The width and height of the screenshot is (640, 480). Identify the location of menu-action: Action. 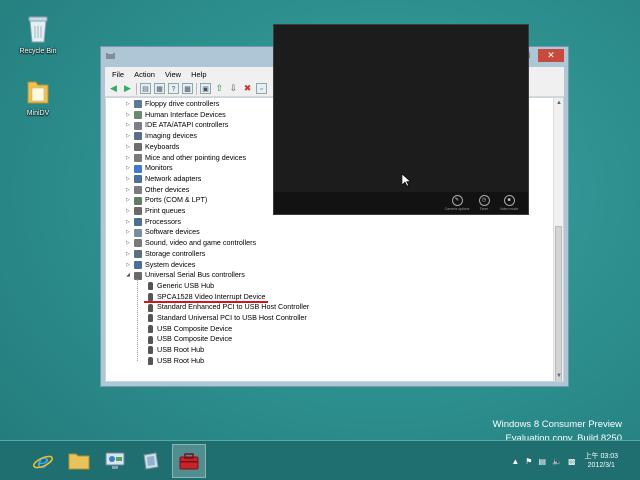
(144, 74).